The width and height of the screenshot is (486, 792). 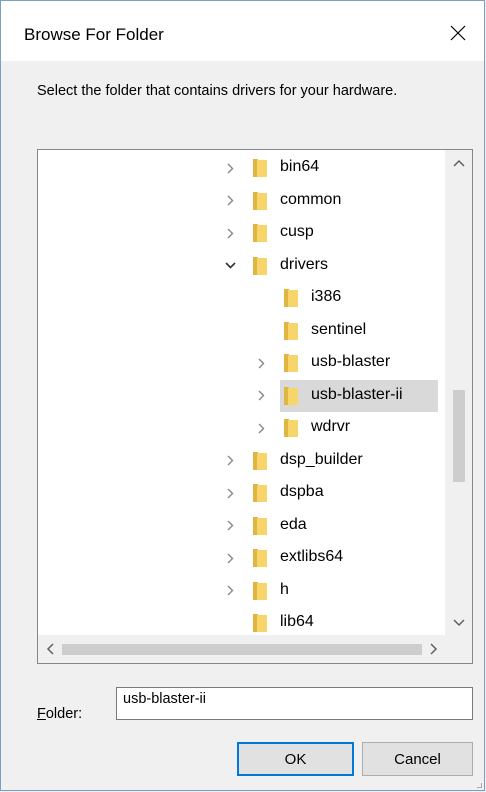 What do you see at coordinates (248, 331) in the screenshot?
I see `tree-item: sentinel` at bounding box center [248, 331].